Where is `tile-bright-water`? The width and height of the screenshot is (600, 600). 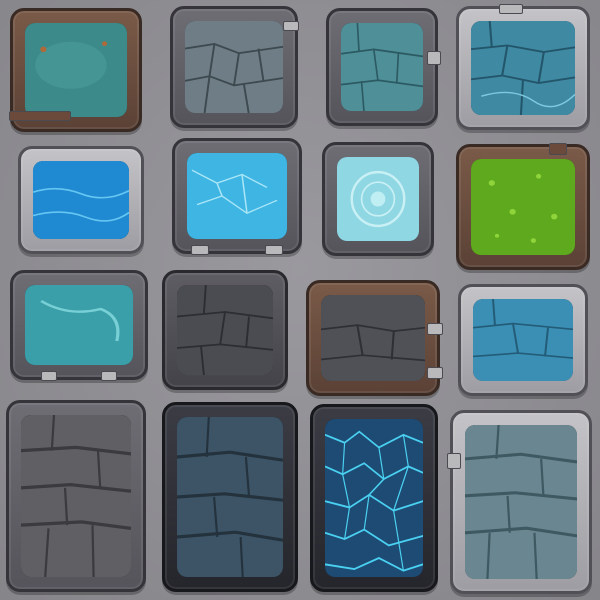
tile-bright-water is located at coordinates (237, 196).